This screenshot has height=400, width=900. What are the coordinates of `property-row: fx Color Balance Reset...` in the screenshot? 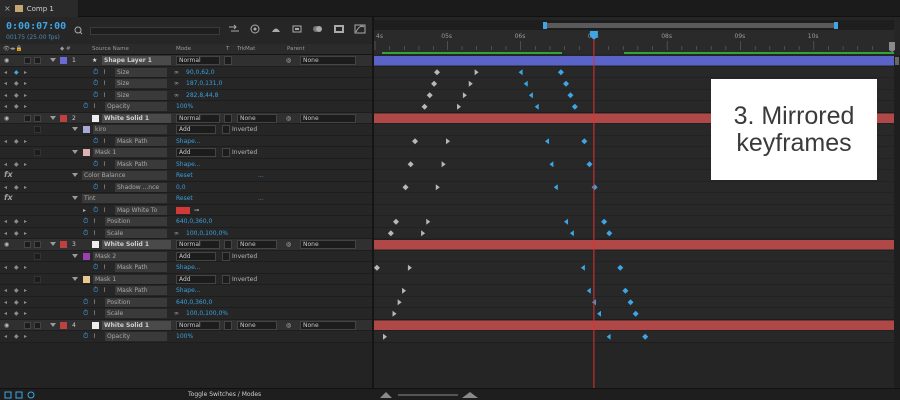 It's located at (186, 176).